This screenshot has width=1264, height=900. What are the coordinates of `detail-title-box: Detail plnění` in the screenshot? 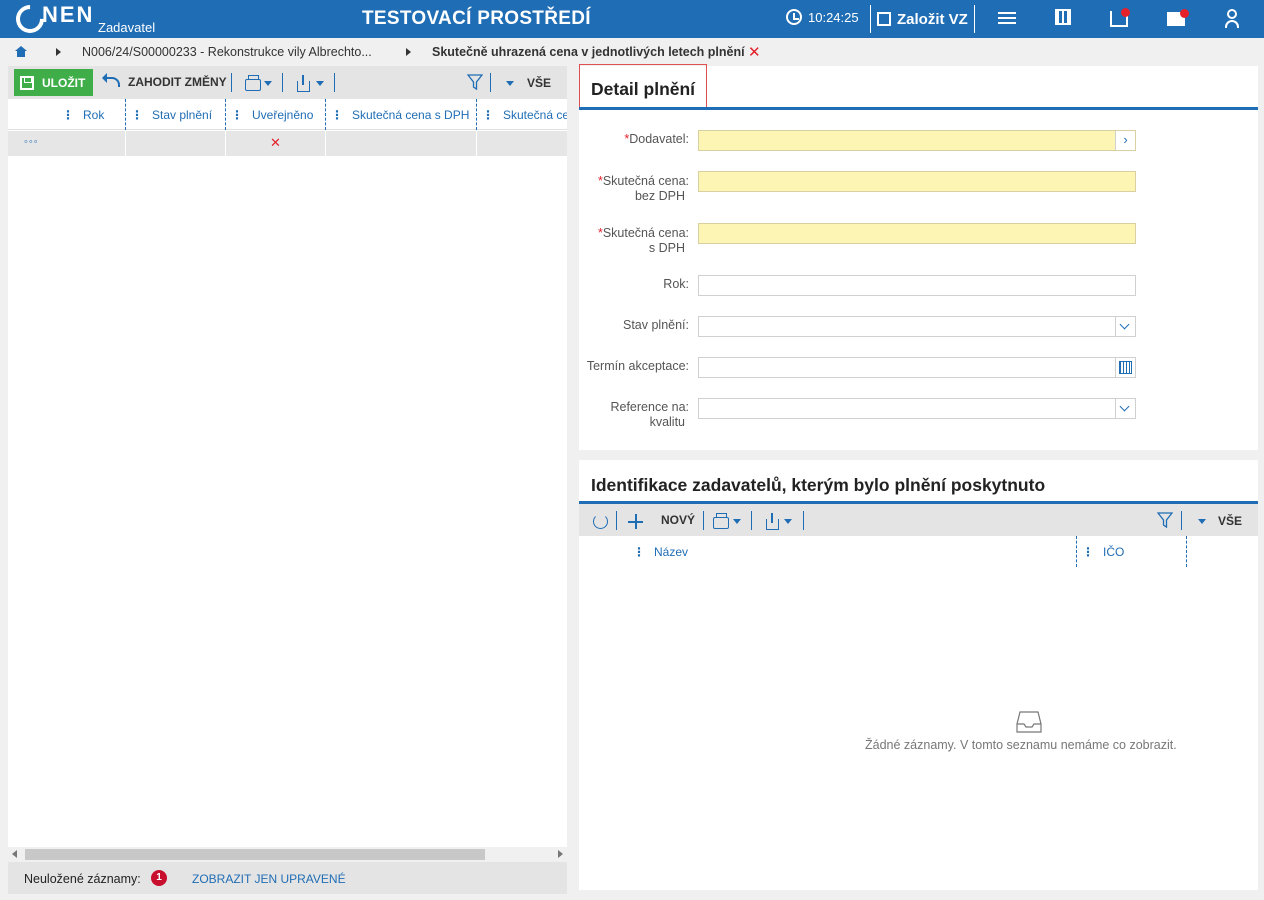 It's located at (643, 86).